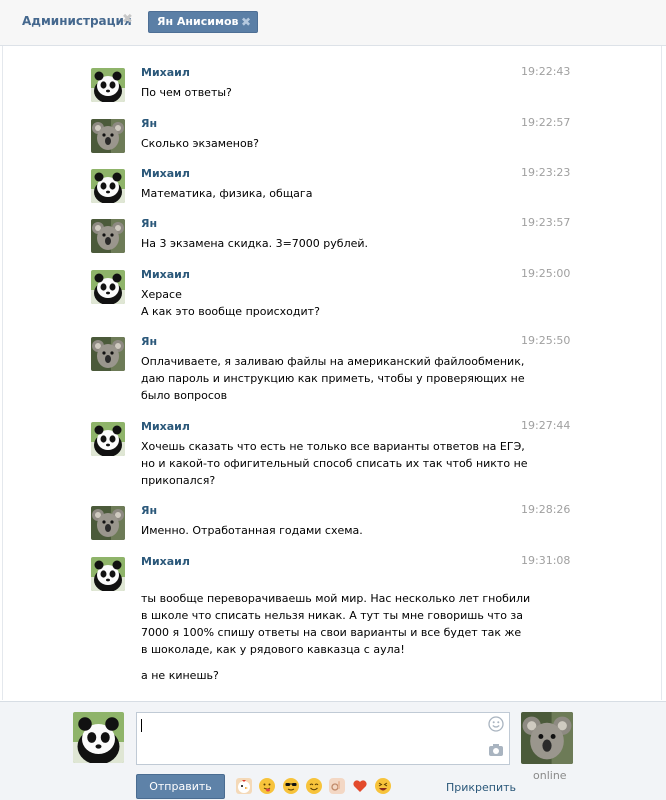  Describe the element at coordinates (383, 786) in the screenshot. I see `laughing-face-icon` at that location.